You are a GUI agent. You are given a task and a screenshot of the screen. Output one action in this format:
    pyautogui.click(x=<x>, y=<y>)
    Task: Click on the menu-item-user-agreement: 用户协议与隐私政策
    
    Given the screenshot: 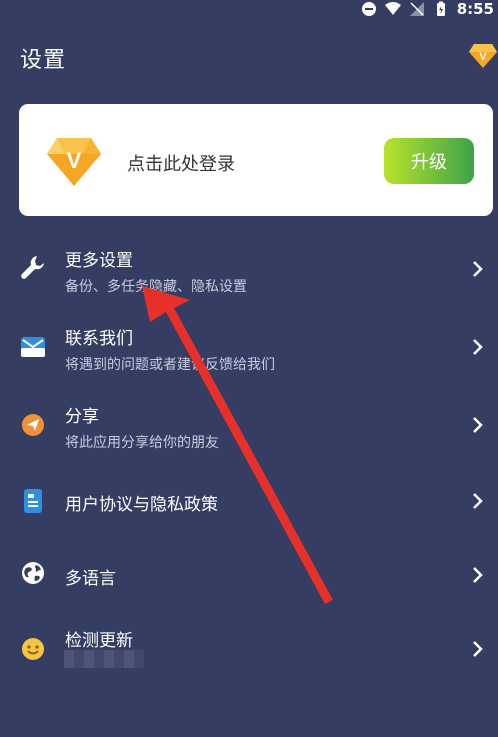 What is the action you would take?
    pyautogui.click(x=249, y=500)
    